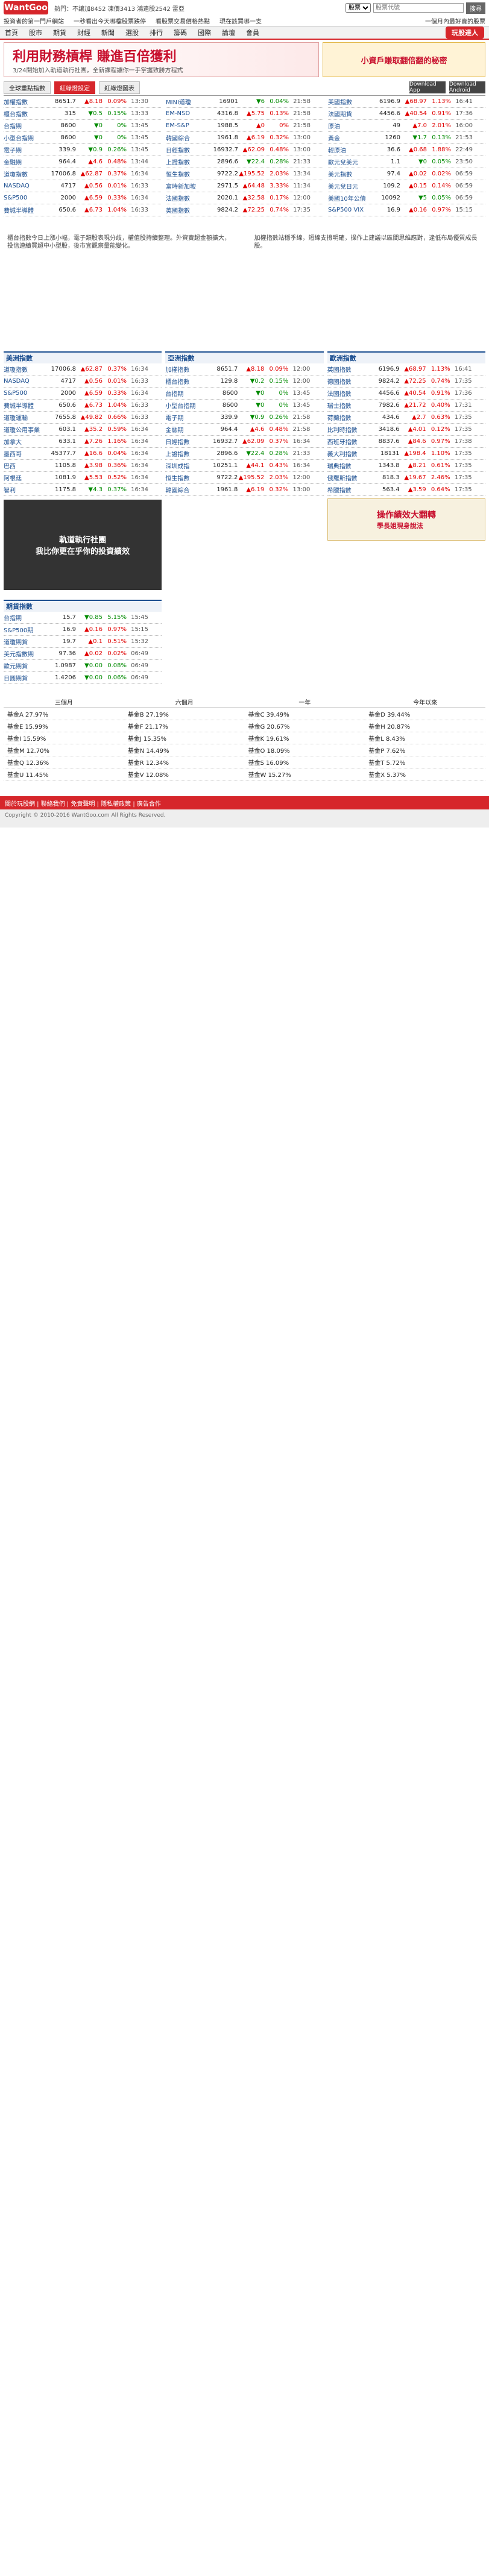 The height and width of the screenshot is (2576, 489). What do you see at coordinates (185, 750) in the screenshot?
I see `ranking-cell: 基金N 14.49%` at bounding box center [185, 750].